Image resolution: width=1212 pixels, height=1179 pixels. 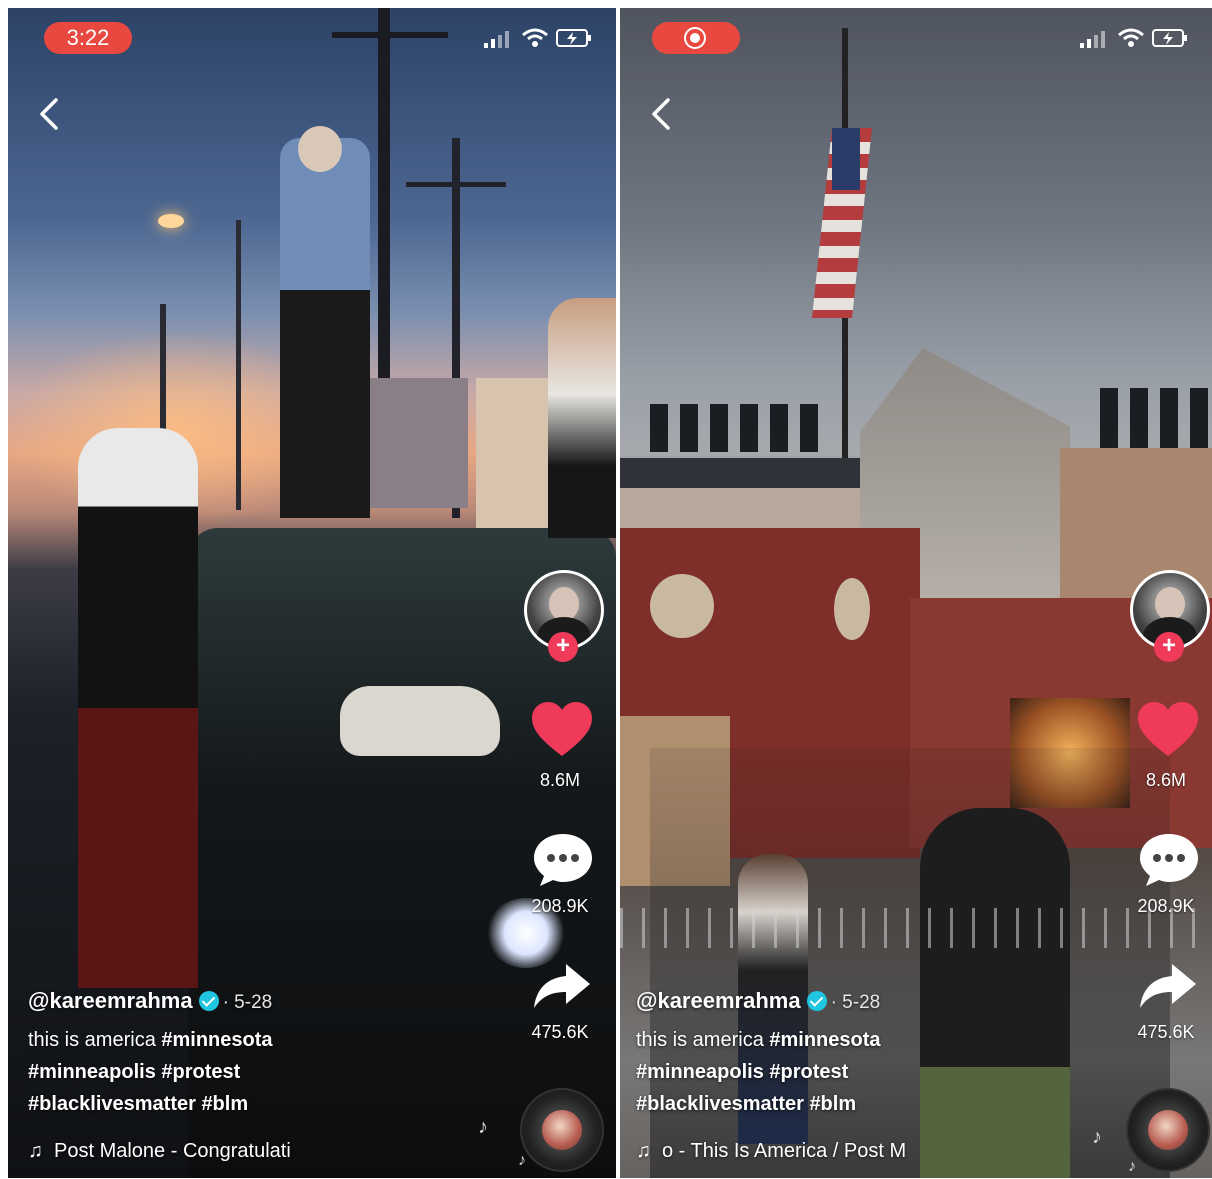 I want to click on utility-crossbar, so click(x=456, y=184).